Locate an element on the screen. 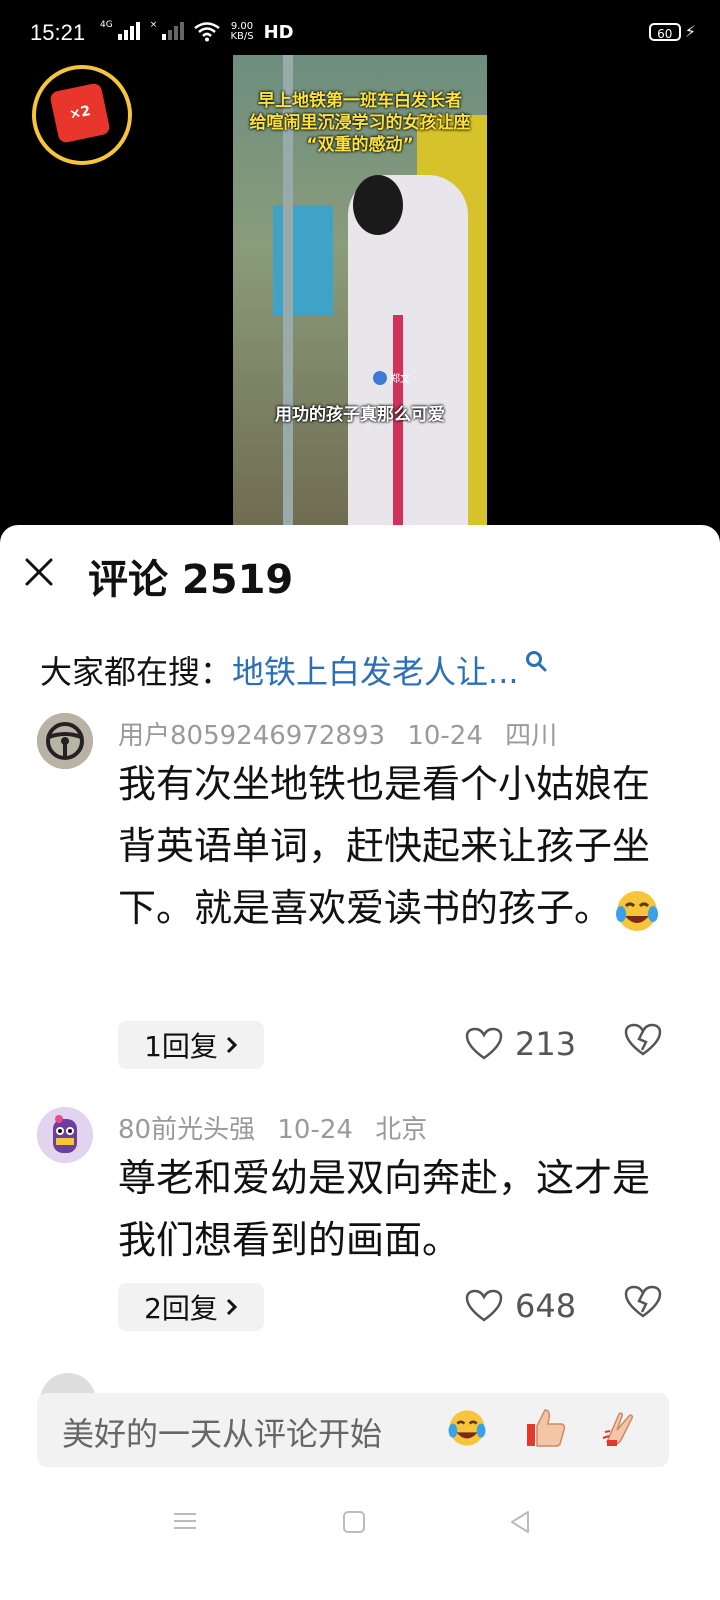  cellular-signal-icon: 4G is located at coordinates (120, 32).